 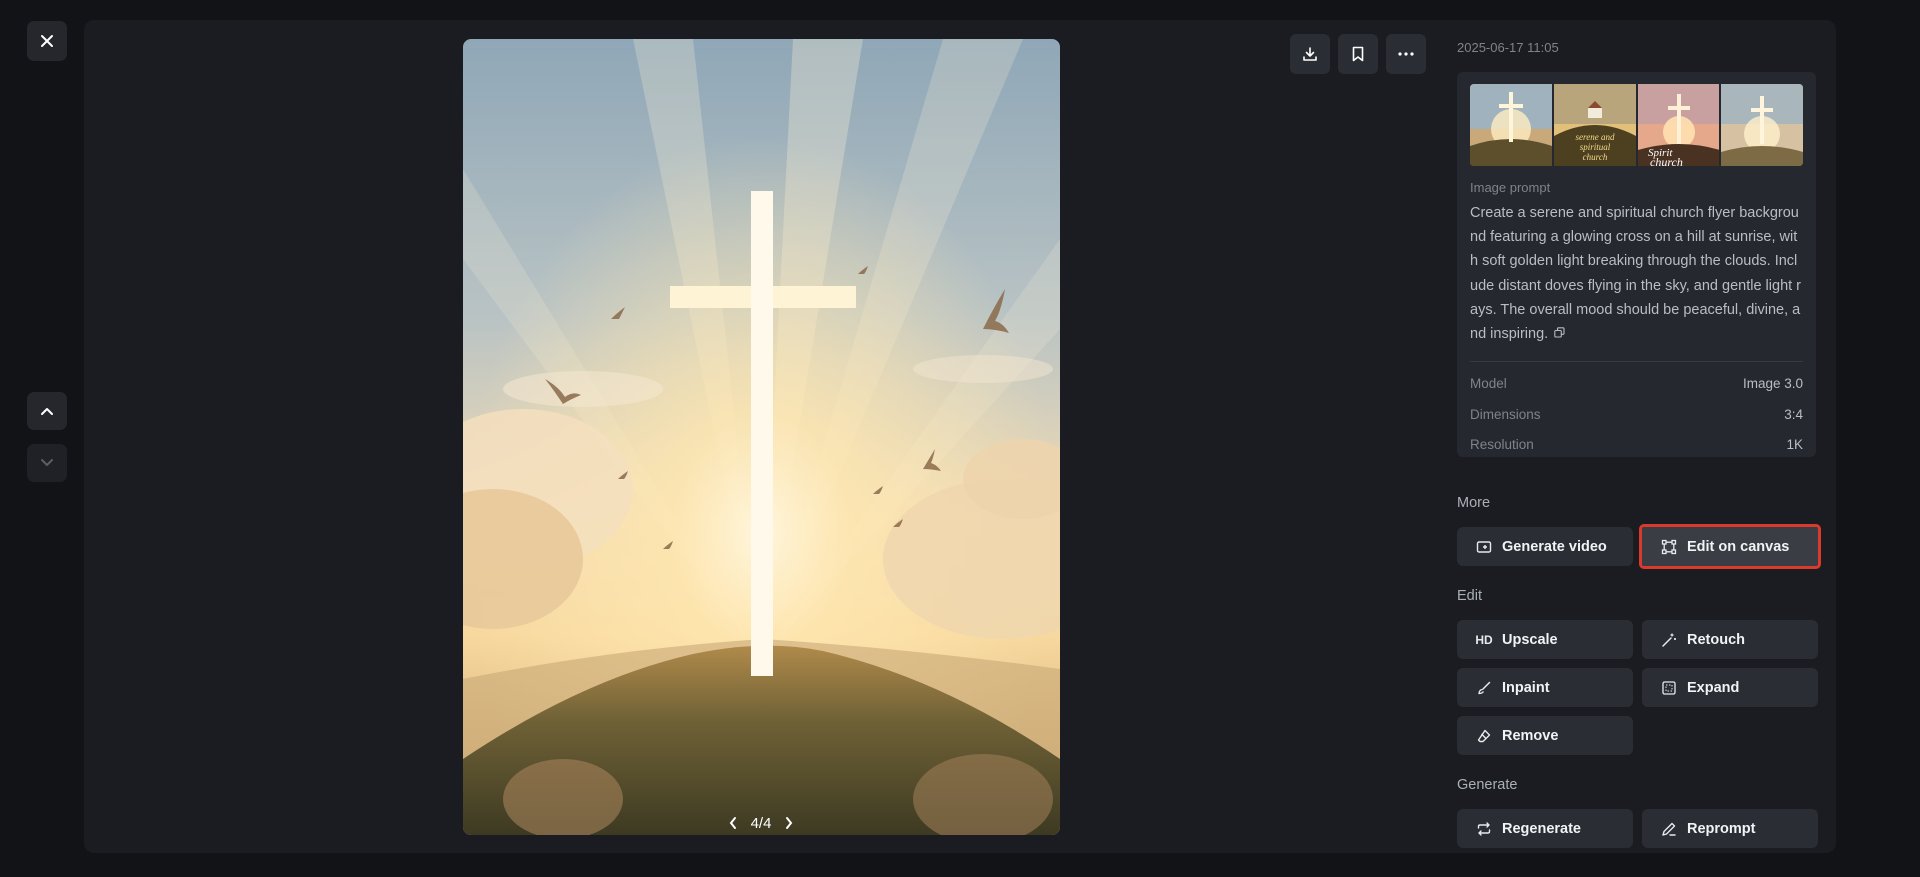 I want to click on download-button, so click(x=1310, y=54).